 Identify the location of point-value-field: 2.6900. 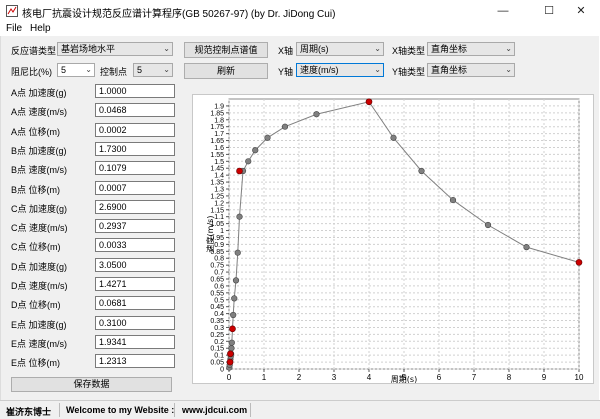
(135, 206).